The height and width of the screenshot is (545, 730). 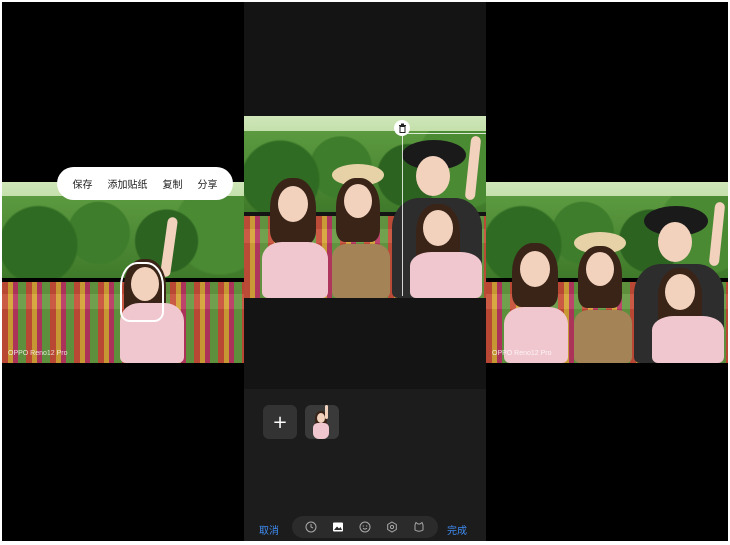 I want to click on sticker-icon, so click(x=419, y=527).